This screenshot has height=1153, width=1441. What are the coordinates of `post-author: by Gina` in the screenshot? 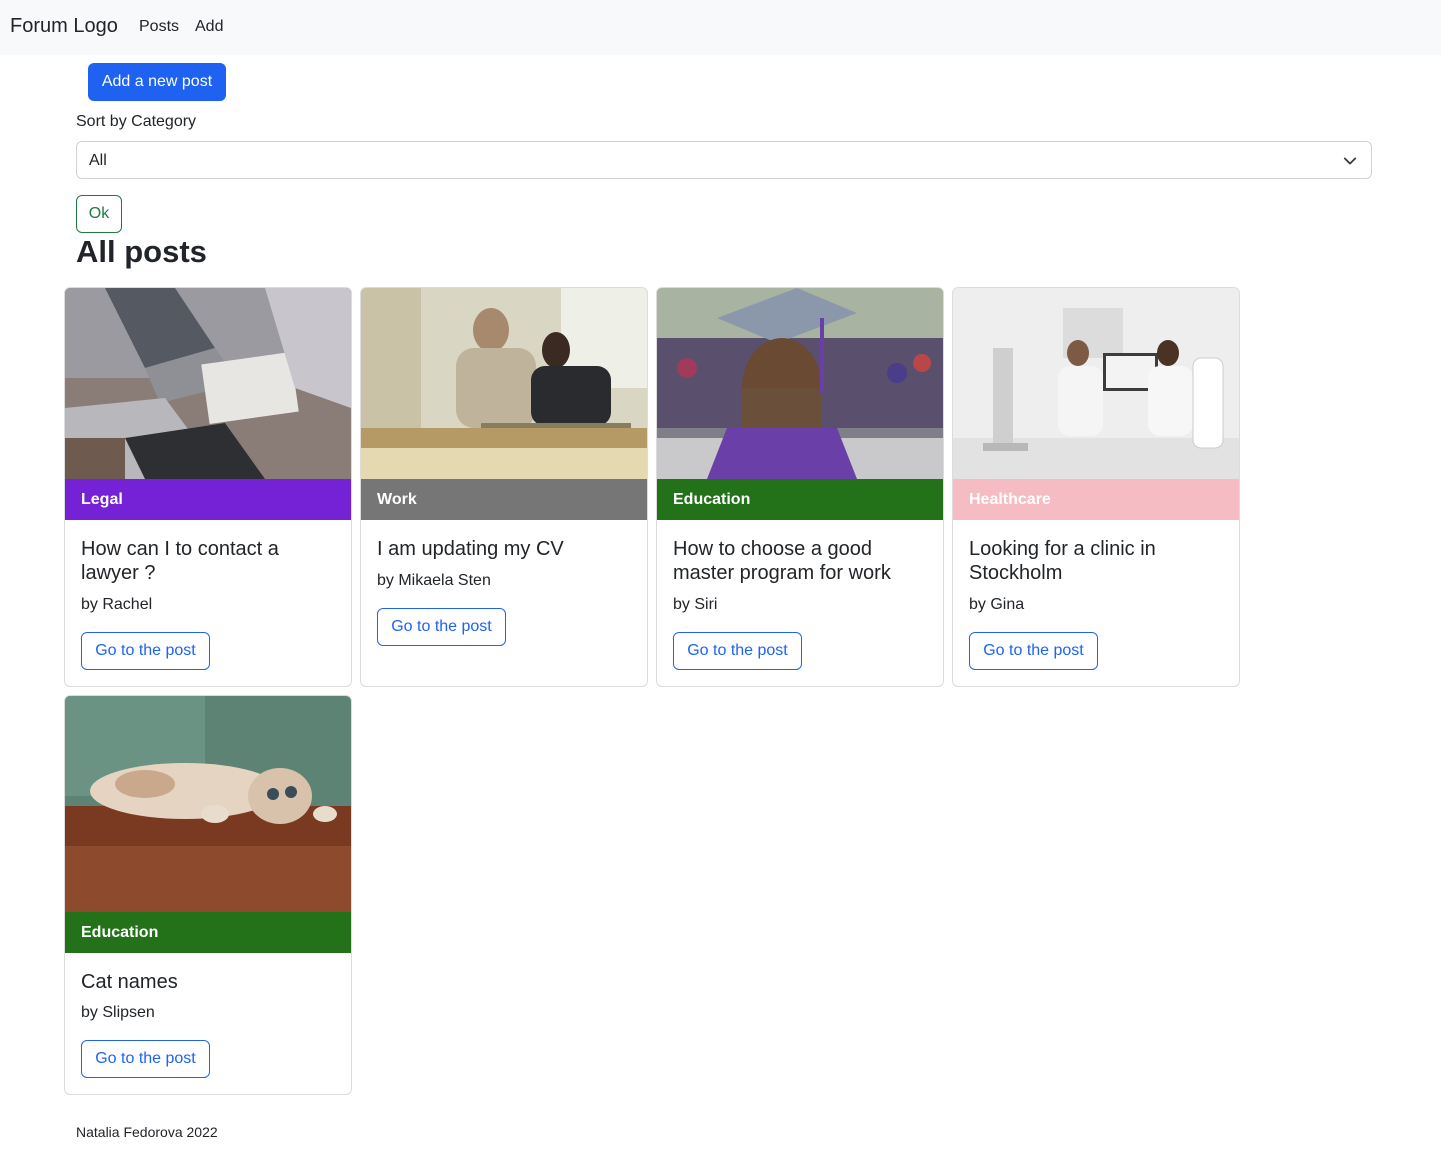 It's located at (997, 604).